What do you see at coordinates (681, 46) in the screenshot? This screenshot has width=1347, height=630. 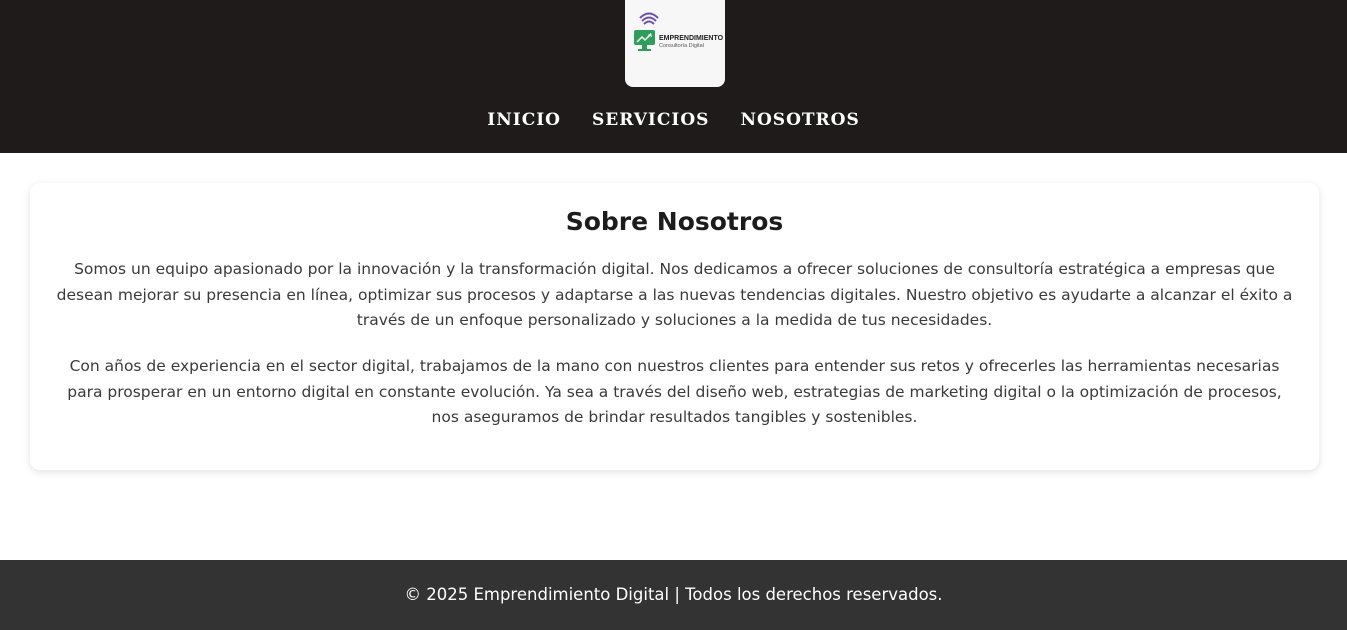 I see `logo-subtitle: Consultoría Digital` at bounding box center [681, 46].